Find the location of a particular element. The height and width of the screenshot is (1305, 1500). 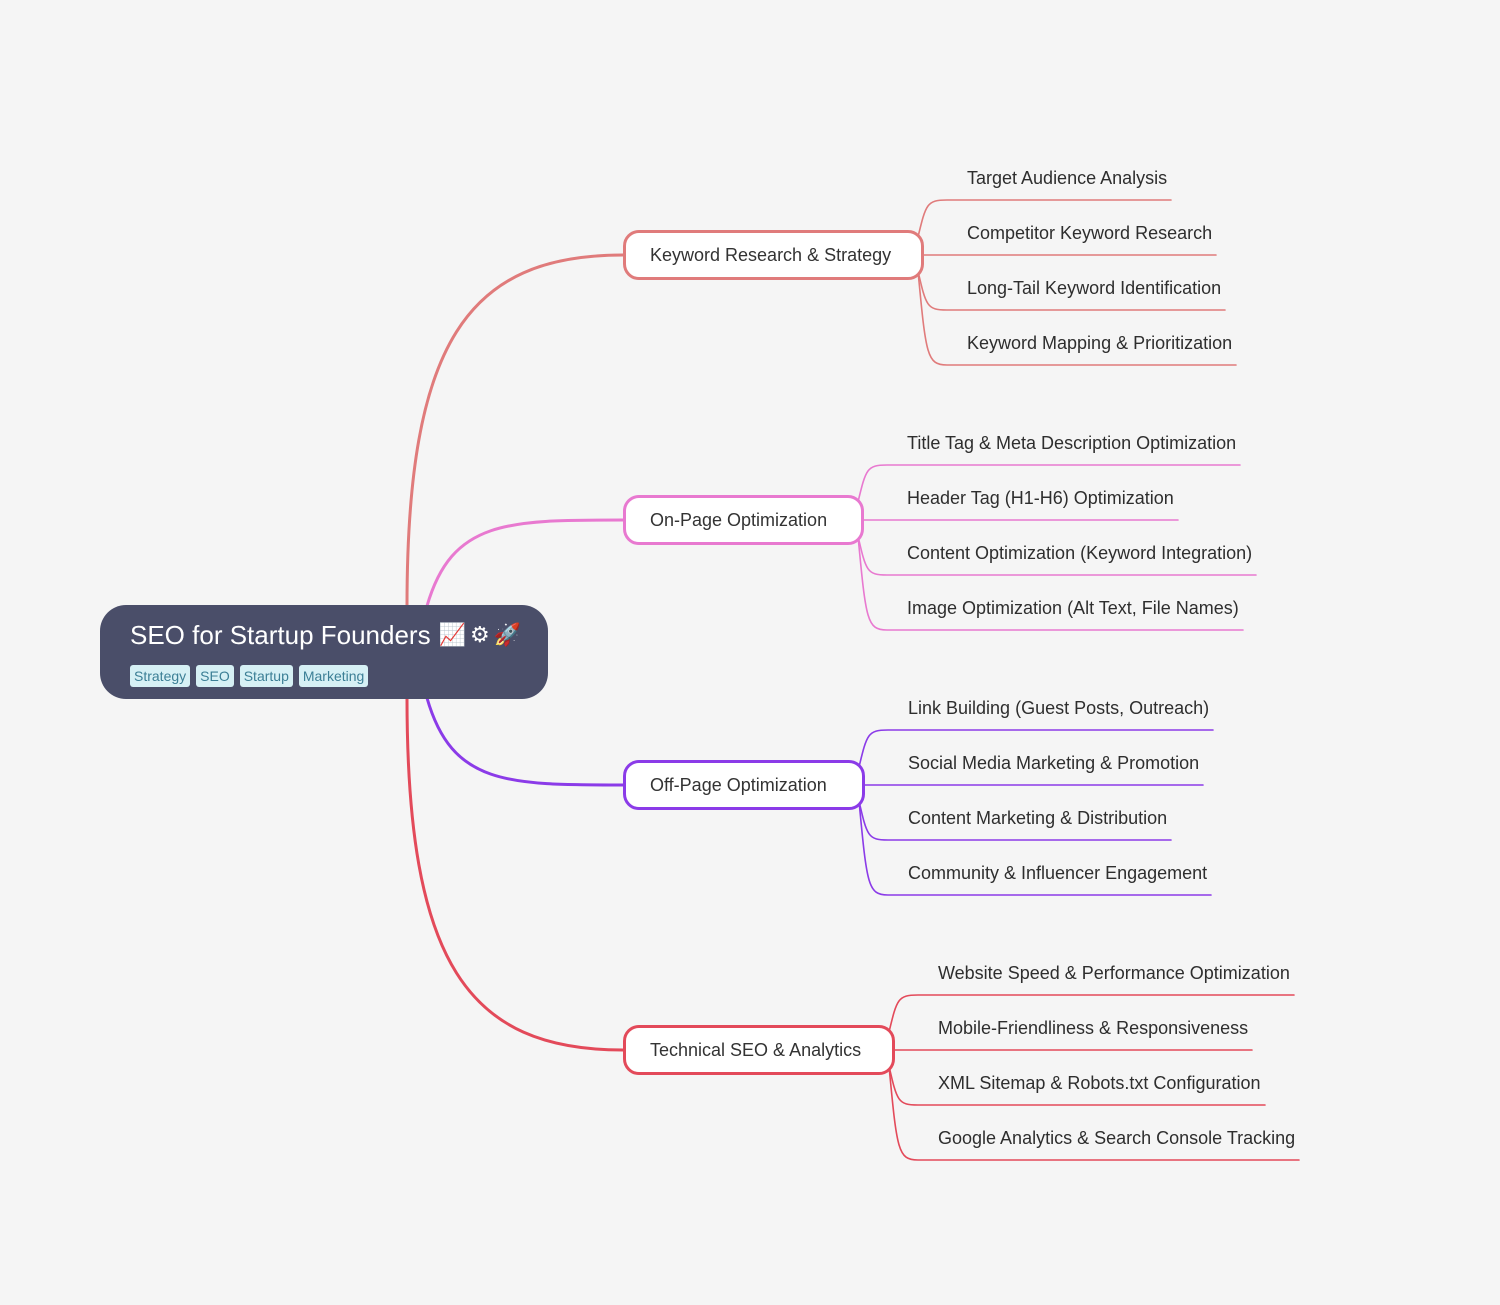

tag-list: Strategy SEO Startup Marketing is located at coordinates (339, 676).